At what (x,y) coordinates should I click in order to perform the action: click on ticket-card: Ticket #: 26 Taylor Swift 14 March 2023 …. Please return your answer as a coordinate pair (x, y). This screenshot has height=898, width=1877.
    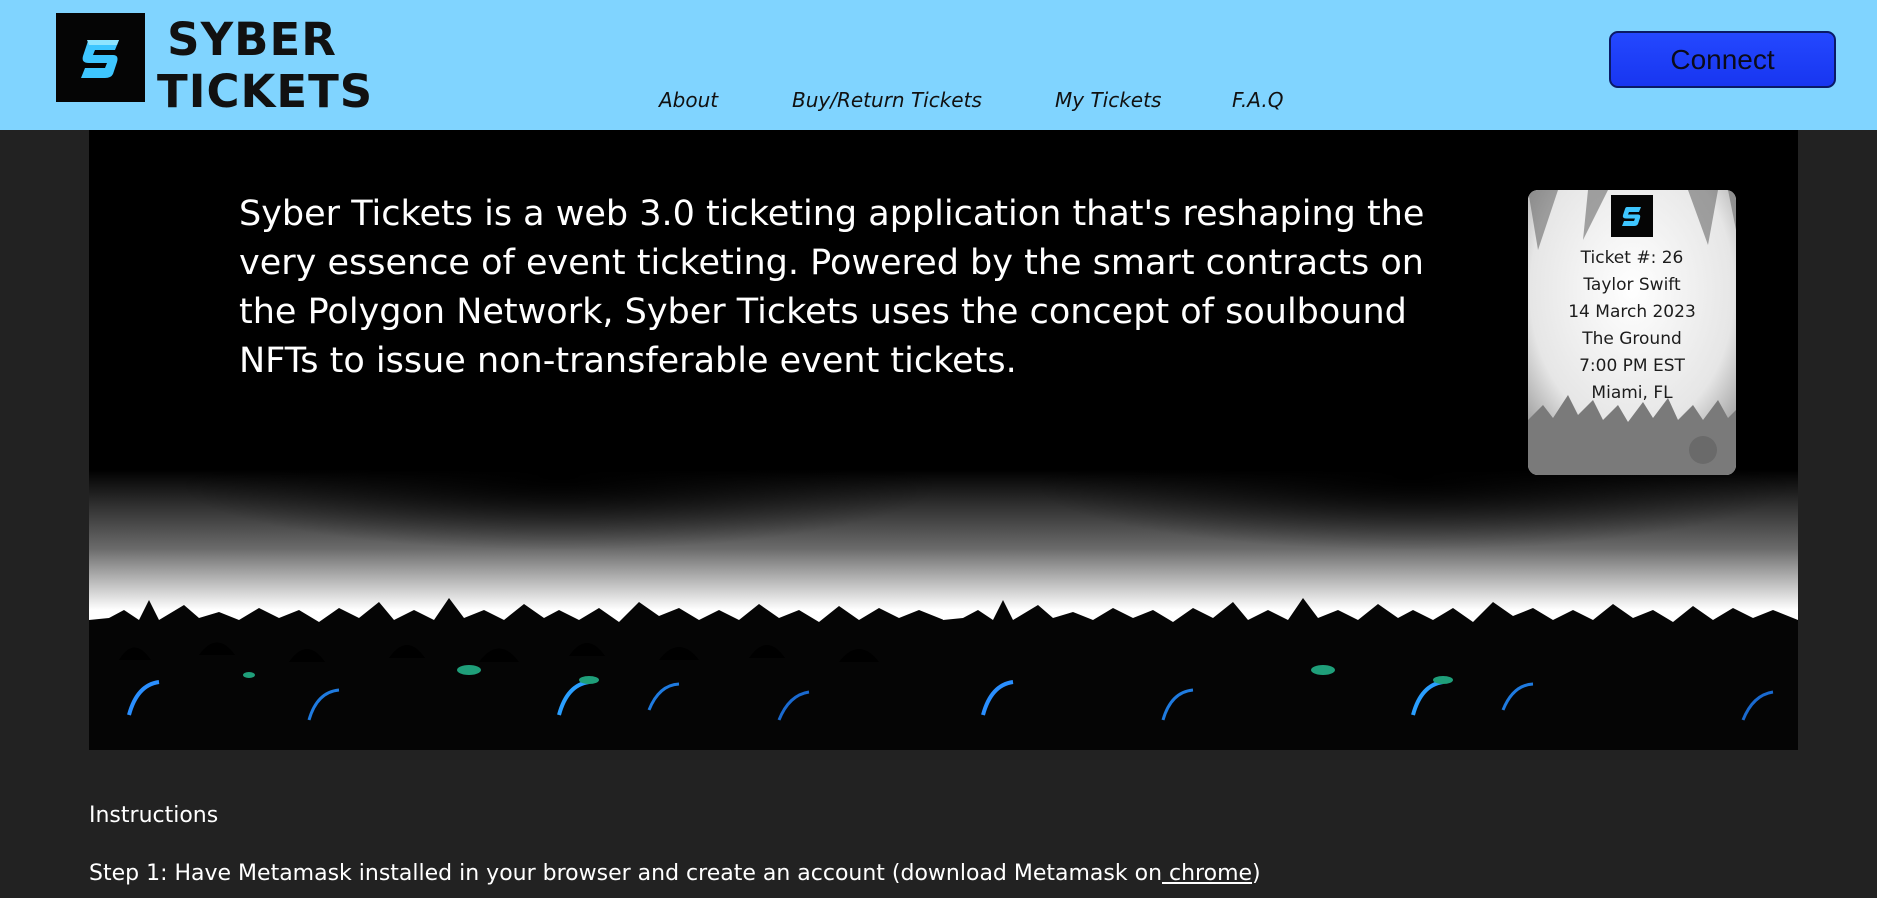
    Looking at the image, I should click on (1632, 332).